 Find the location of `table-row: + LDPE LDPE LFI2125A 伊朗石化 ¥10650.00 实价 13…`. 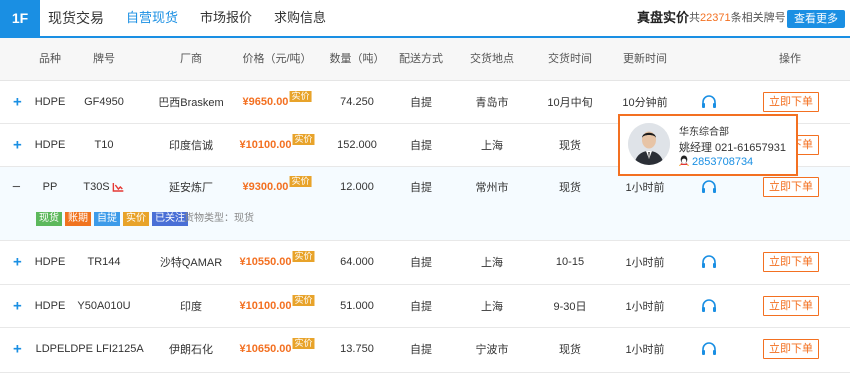

table-row: + LDPE LDPE LFI2125A 伊朗石化 ¥10650.00 实价 13… is located at coordinates (425, 350).